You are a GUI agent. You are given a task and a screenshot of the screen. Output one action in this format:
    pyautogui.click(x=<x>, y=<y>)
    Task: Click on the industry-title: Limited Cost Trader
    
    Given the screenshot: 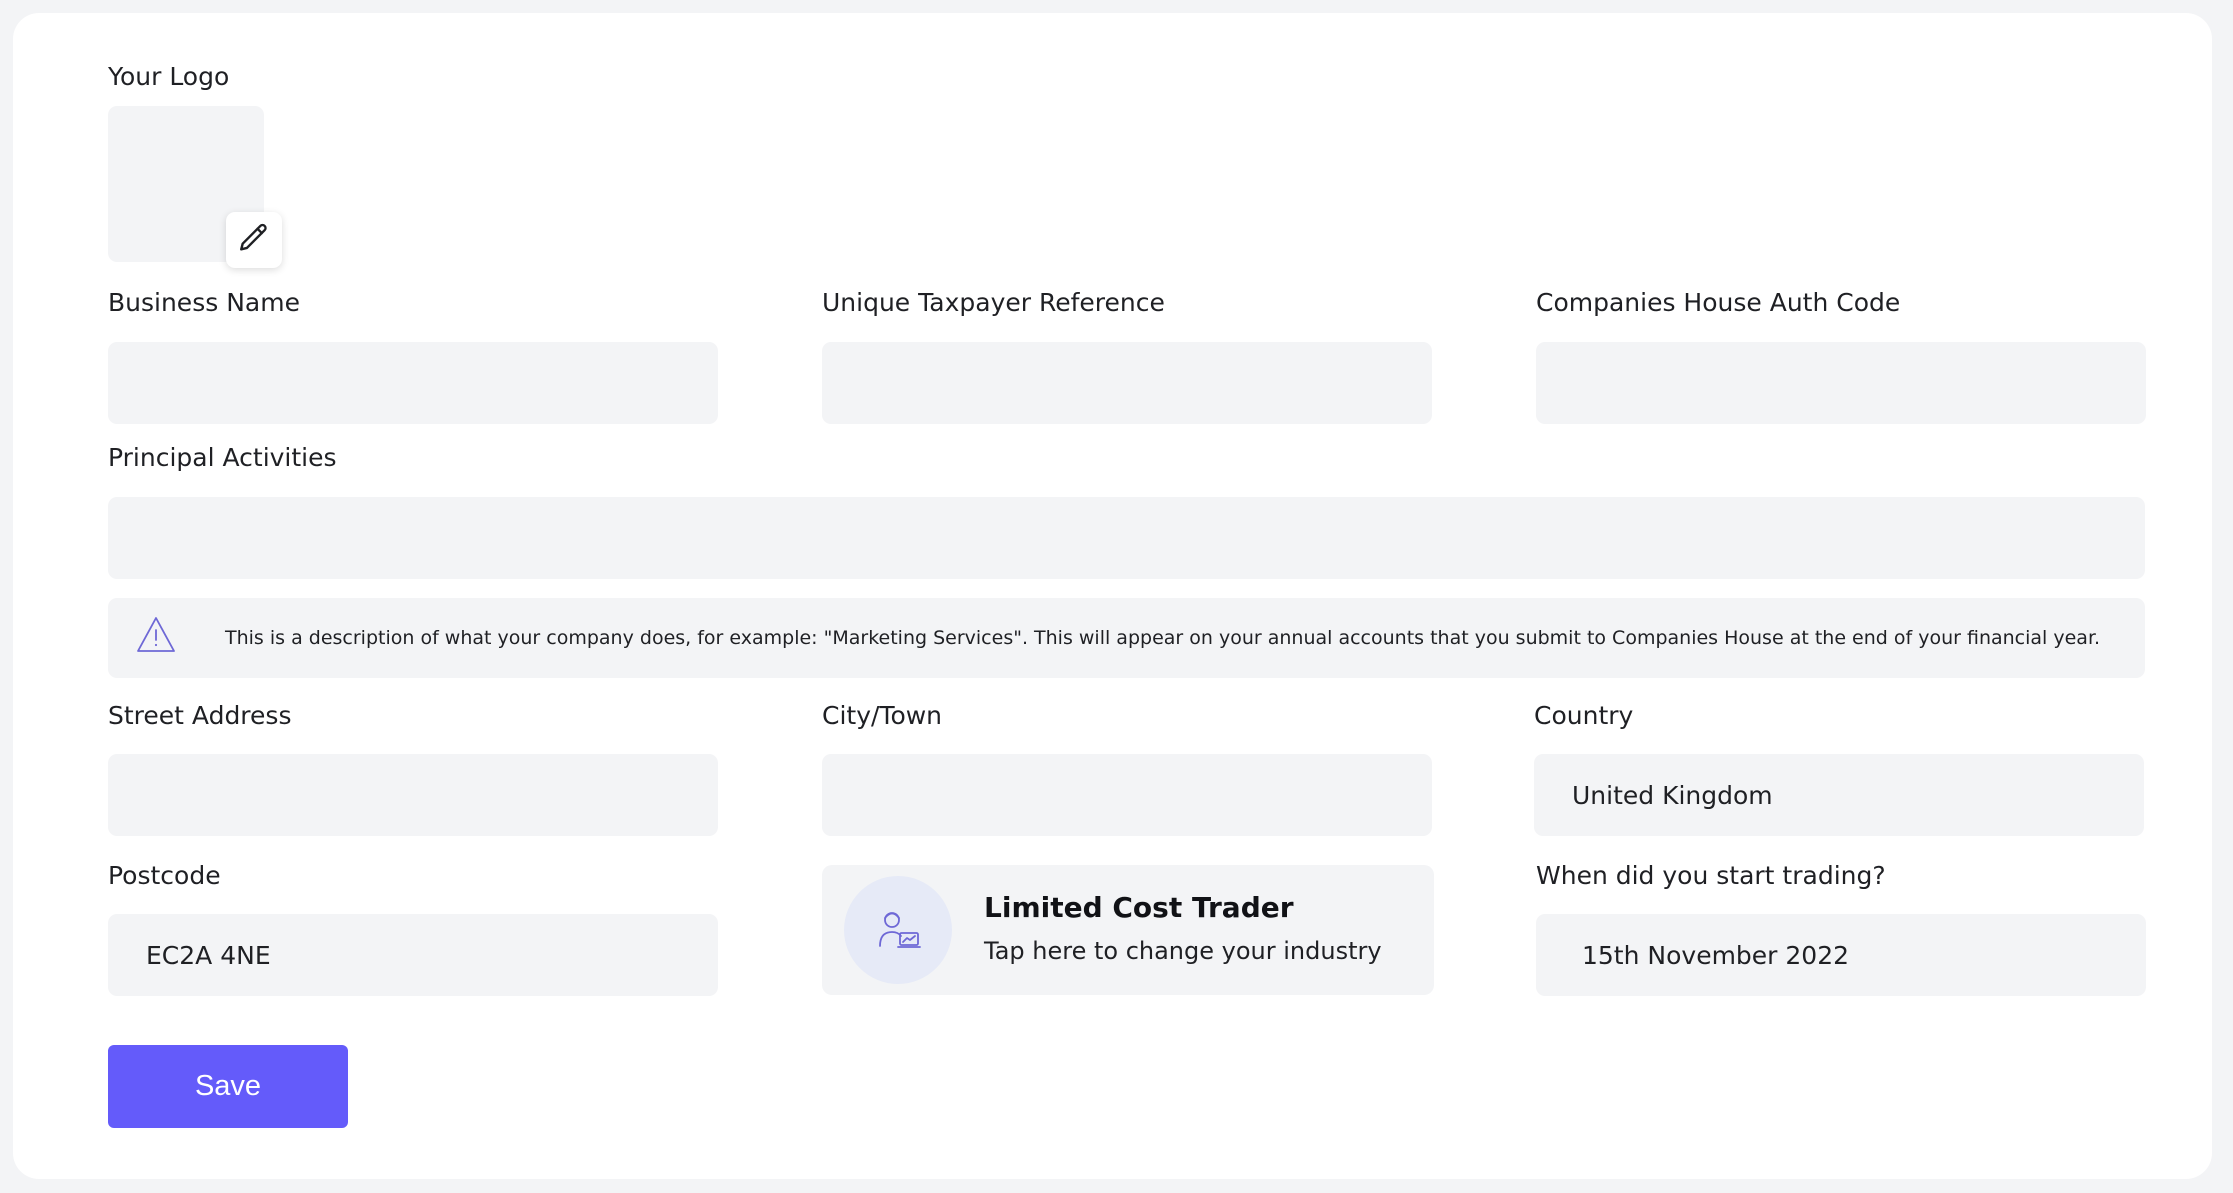 What is the action you would take?
    pyautogui.click(x=1139, y=907)
    